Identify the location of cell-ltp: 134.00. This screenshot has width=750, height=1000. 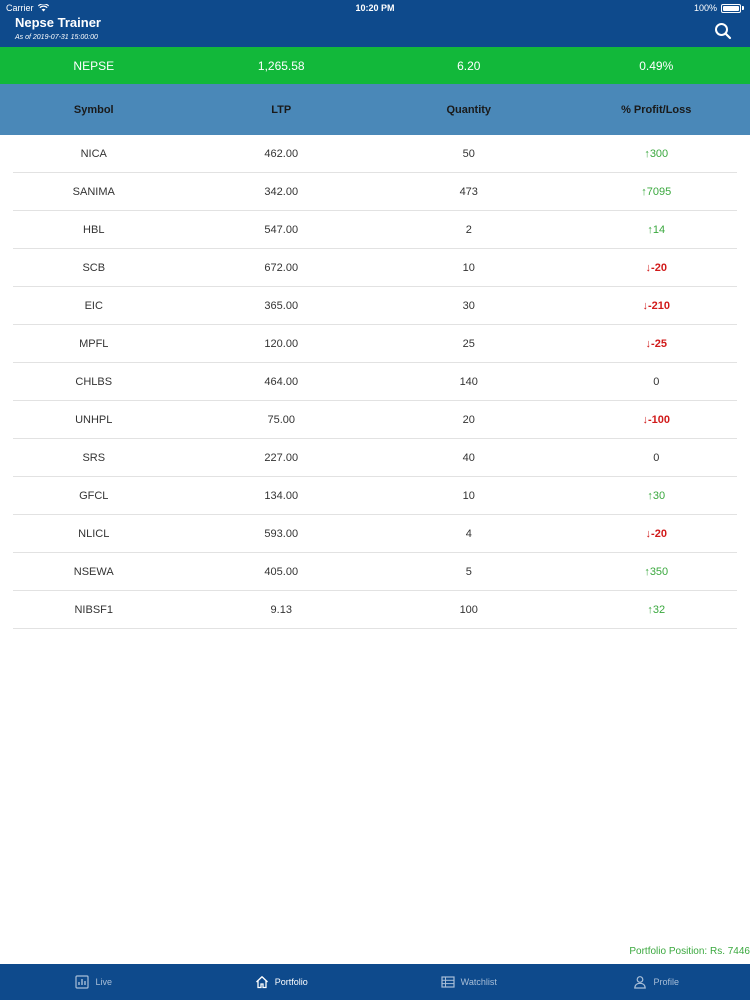
(281, 495).